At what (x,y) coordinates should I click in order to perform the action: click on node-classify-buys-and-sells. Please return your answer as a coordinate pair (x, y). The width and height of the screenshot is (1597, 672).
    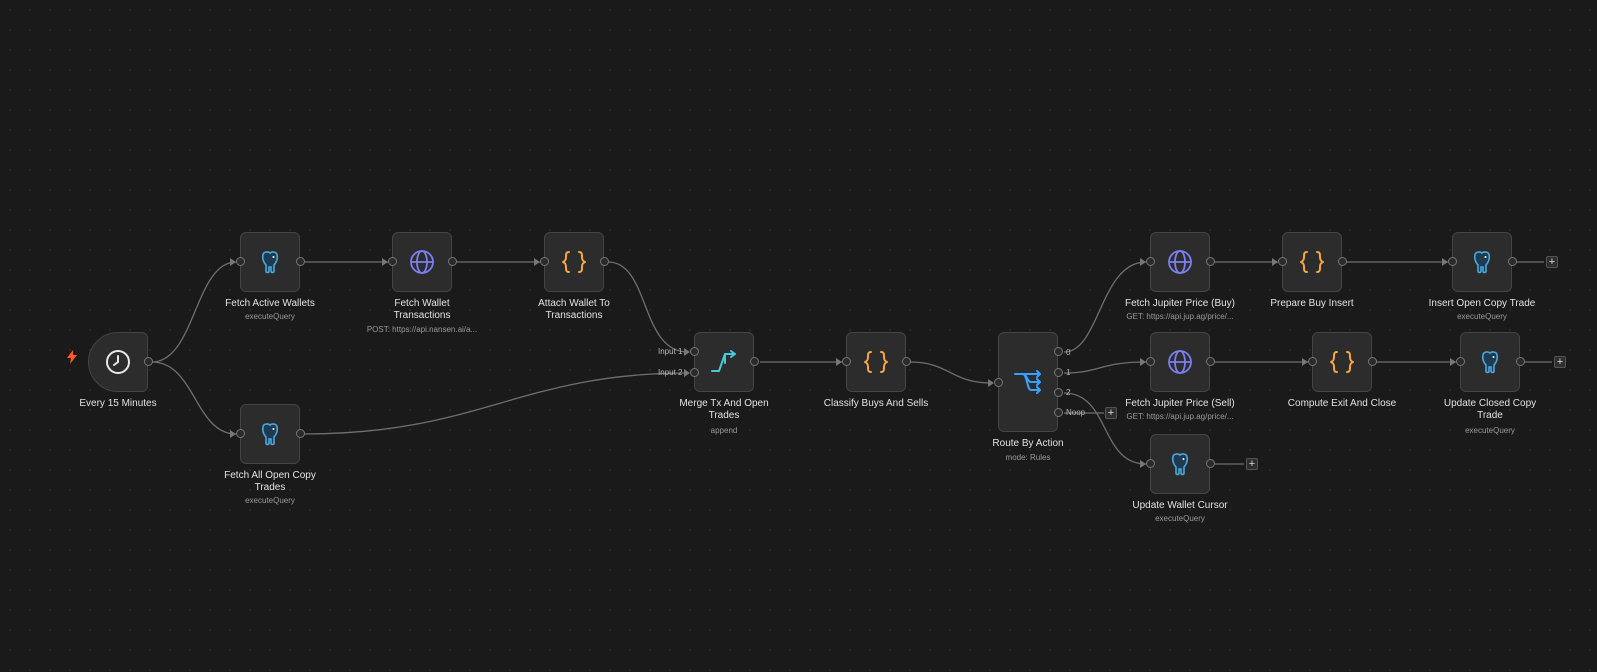
    Looking at the image, I should click on (876, 362).